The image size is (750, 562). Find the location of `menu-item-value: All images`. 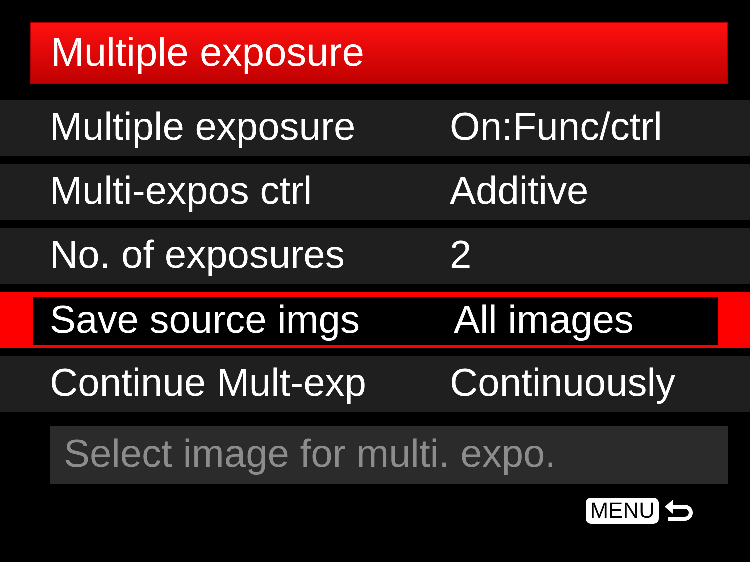

menu-item-value: All images is located at coordinates (544, 321).